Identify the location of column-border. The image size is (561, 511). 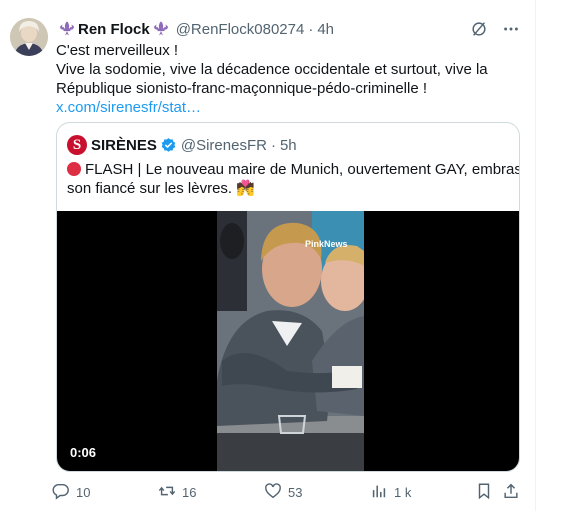
(535, 255).